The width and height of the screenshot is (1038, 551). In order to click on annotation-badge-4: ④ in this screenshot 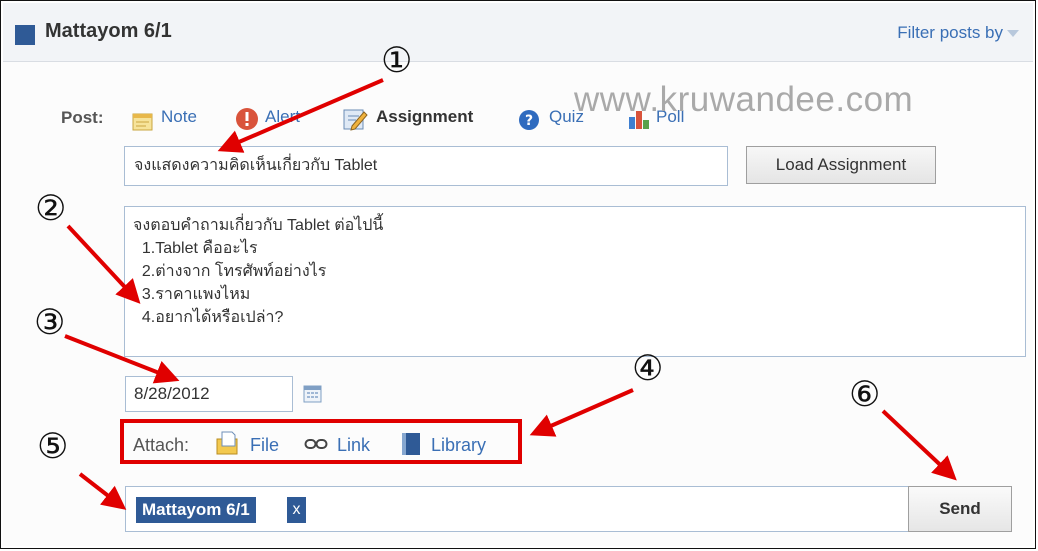, I will do `click(648, 369)`.